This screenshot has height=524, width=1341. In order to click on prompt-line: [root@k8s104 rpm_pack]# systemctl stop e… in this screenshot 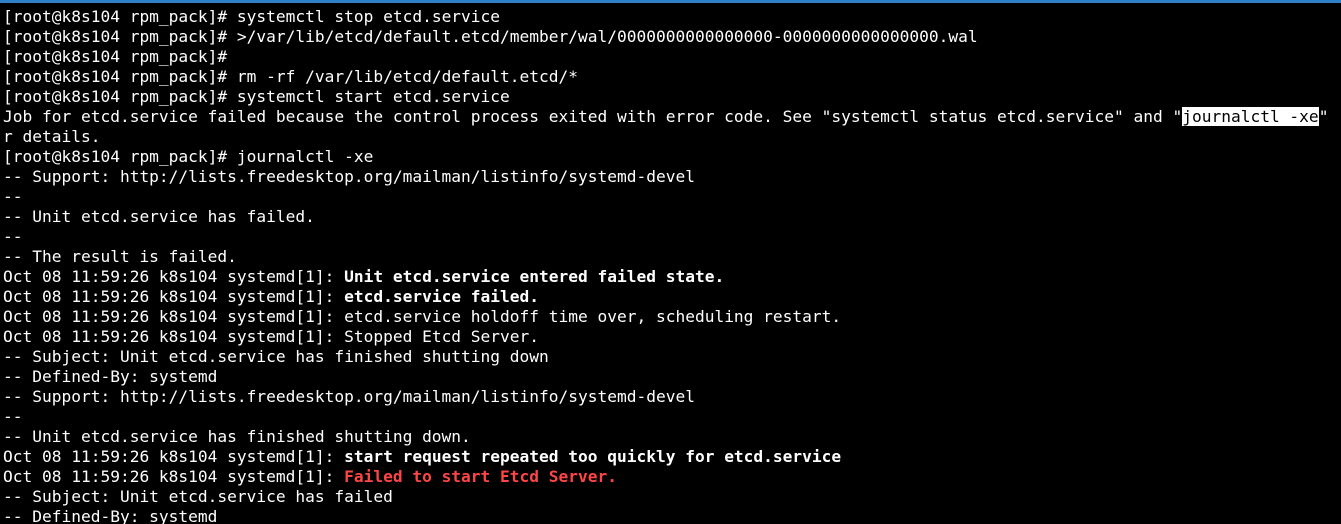, I will do `click(671, 17)`.